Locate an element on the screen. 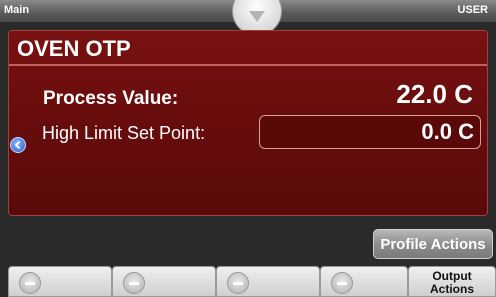  output-actions-label: Output Actions is located at coordinates (451, 282).